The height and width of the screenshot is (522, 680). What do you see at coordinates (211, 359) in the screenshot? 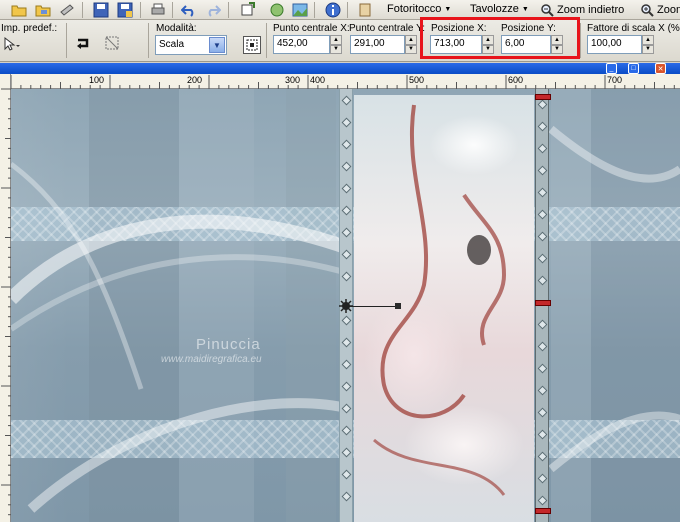
I see `watermark-url: www.maidiregrafica.eu` at bounding box center [211, 359].